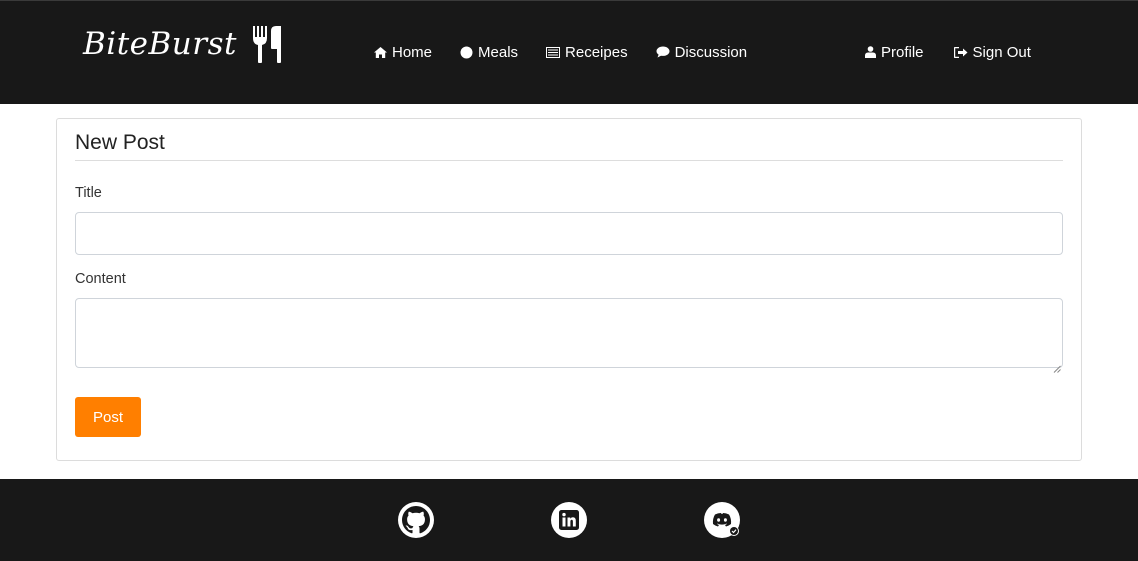  Describe the element at coordinates (948, 52) in the screenshot. I see `account-nav: Profile Sign Out` at that location.